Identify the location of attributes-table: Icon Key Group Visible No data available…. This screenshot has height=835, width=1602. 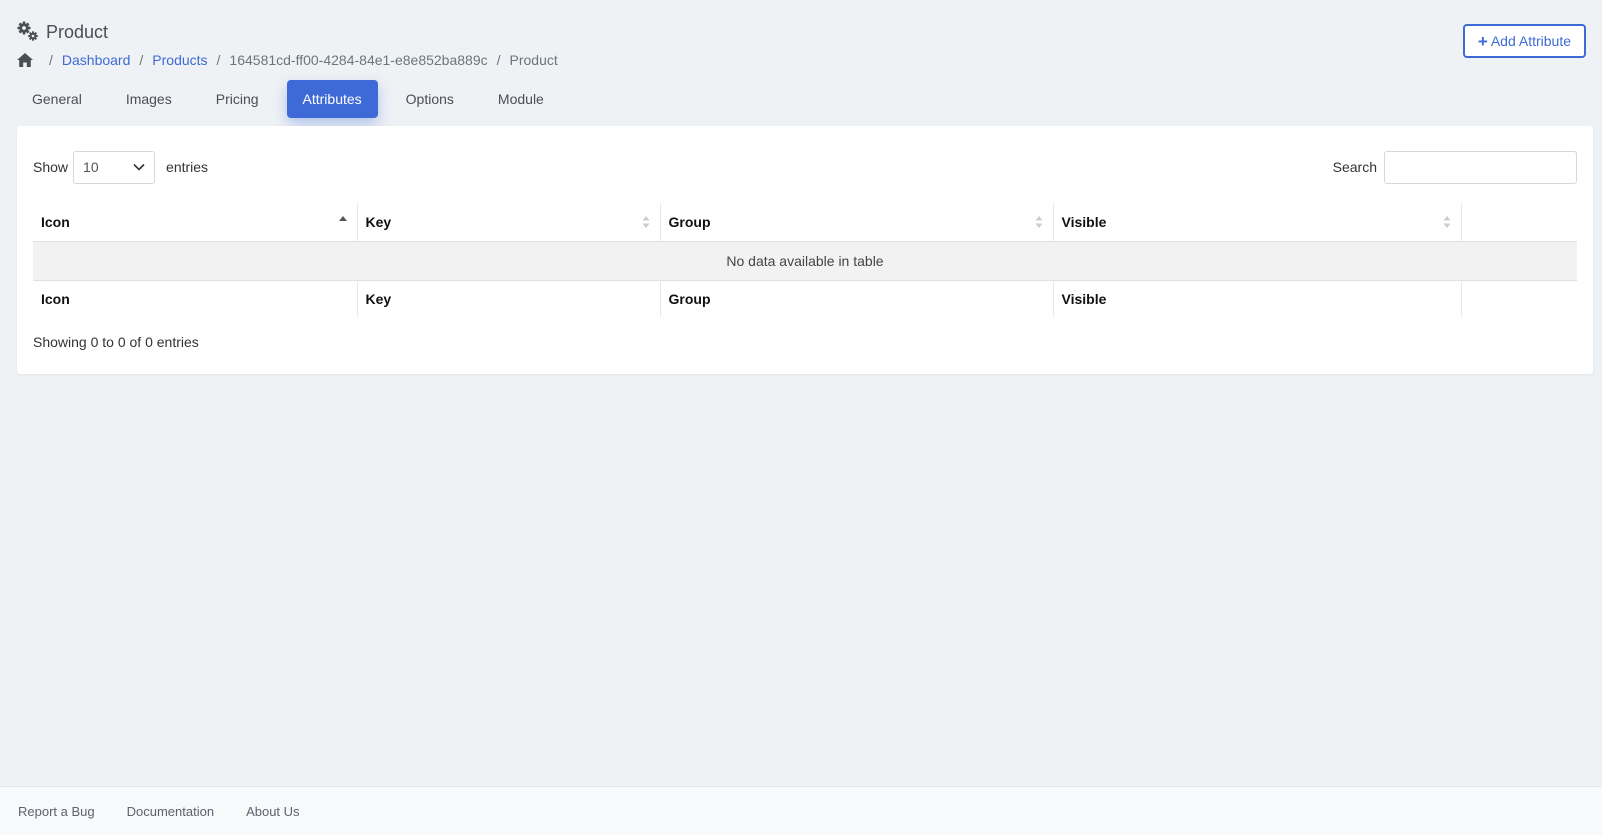
(805, 260).